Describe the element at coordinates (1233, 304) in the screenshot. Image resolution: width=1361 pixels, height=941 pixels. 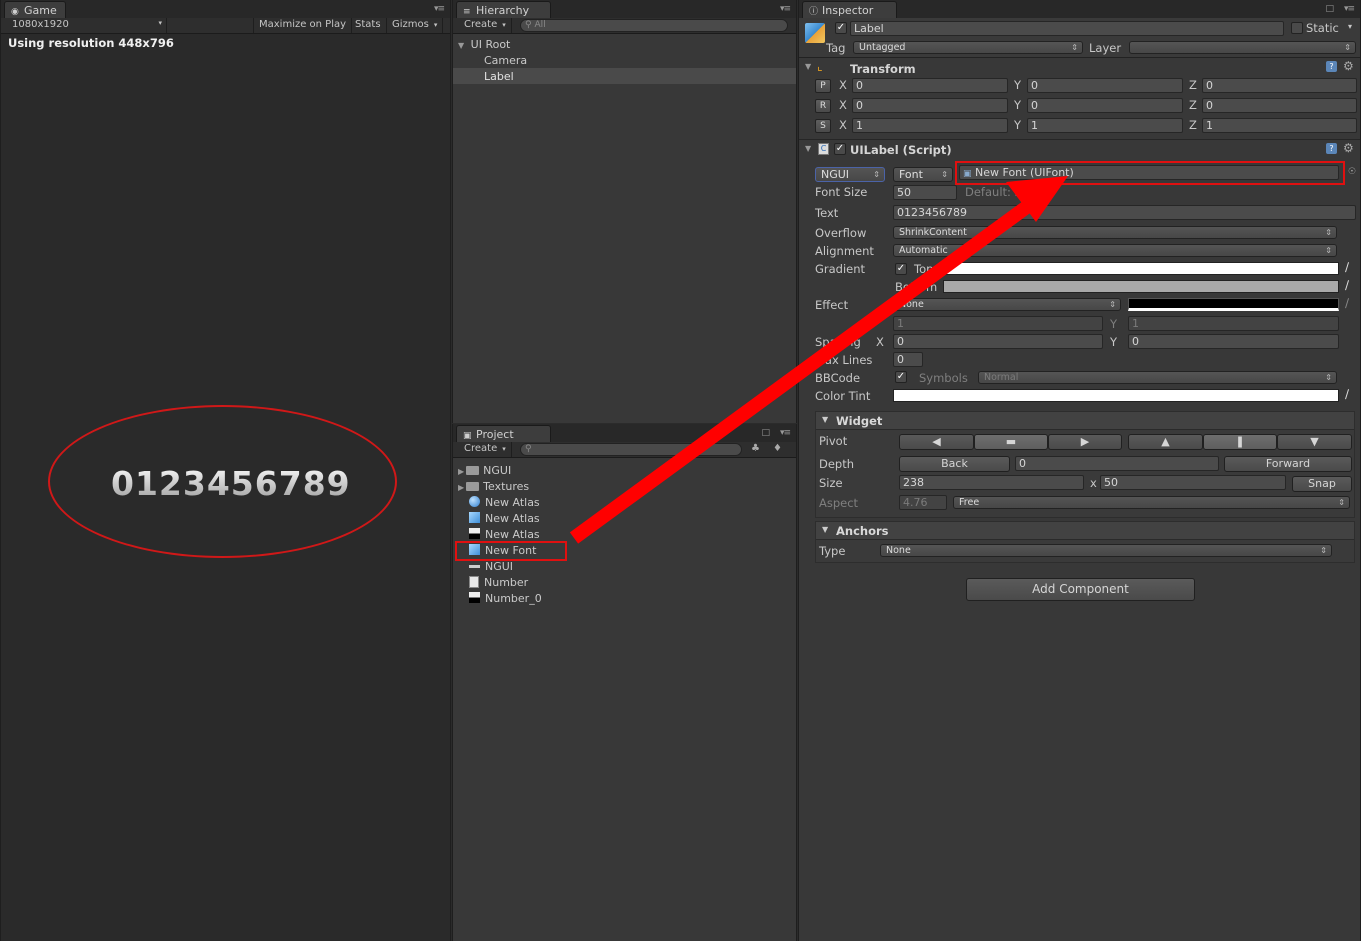
I see `effect-color` at that location.